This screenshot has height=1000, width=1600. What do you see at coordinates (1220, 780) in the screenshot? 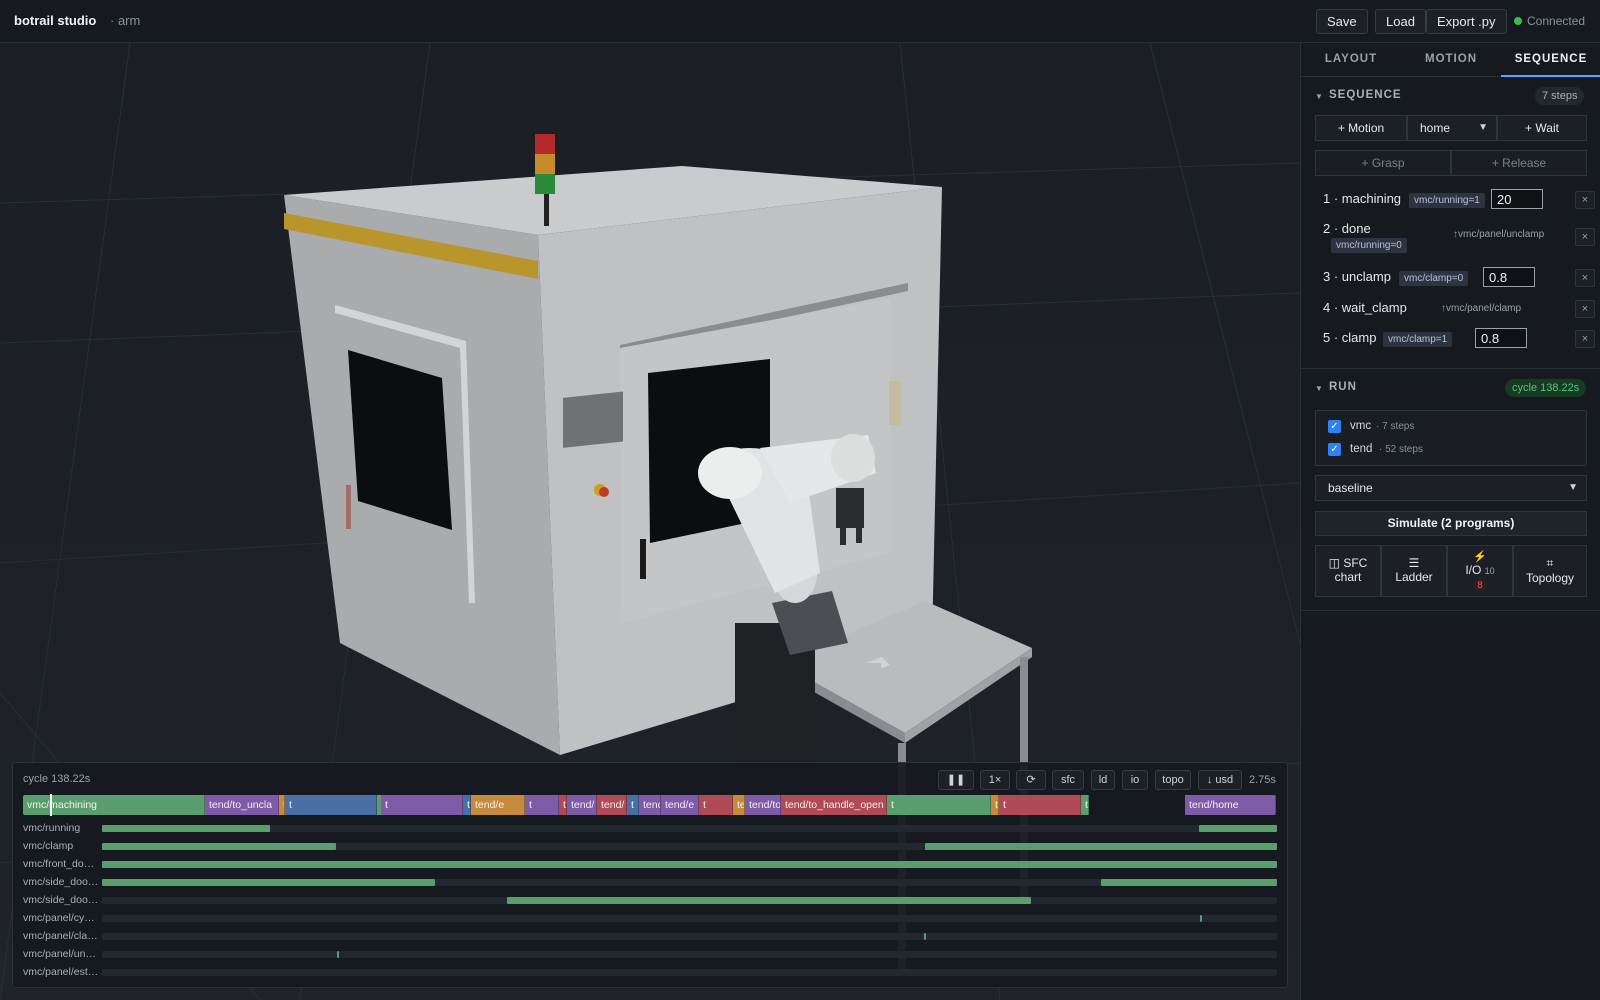
I see `export-usd-button: ↓ usd` at bounding box center [1220, 780].